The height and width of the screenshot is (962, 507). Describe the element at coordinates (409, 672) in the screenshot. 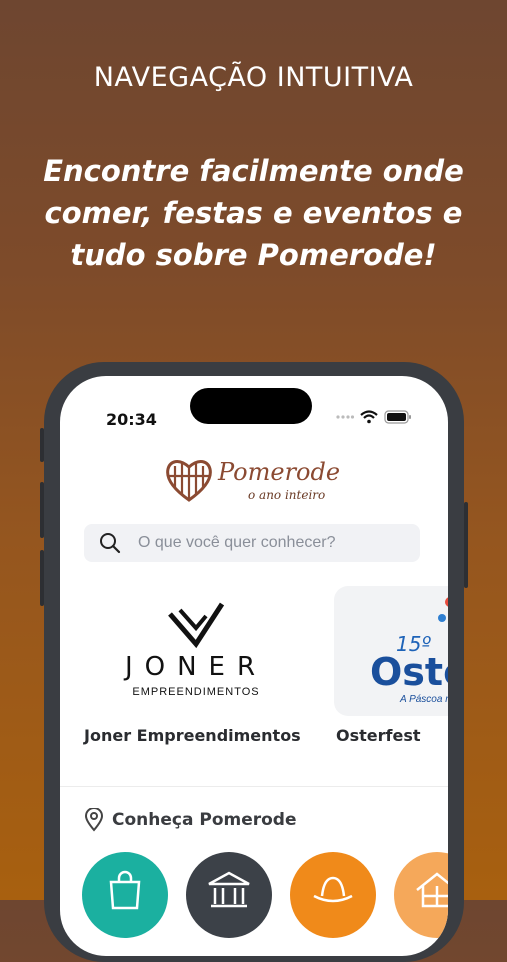

I see `osterfest-logo-text: Oste` at that location.